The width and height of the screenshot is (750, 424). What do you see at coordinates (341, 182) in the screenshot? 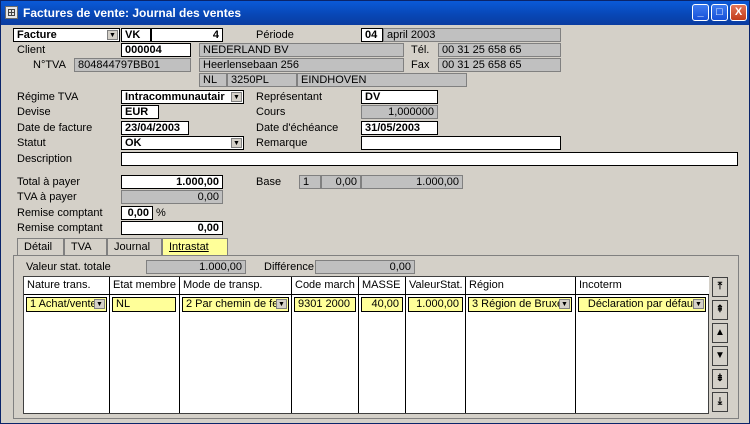
I see `base-a-field: 0,00` at bounding box center [341, 182].